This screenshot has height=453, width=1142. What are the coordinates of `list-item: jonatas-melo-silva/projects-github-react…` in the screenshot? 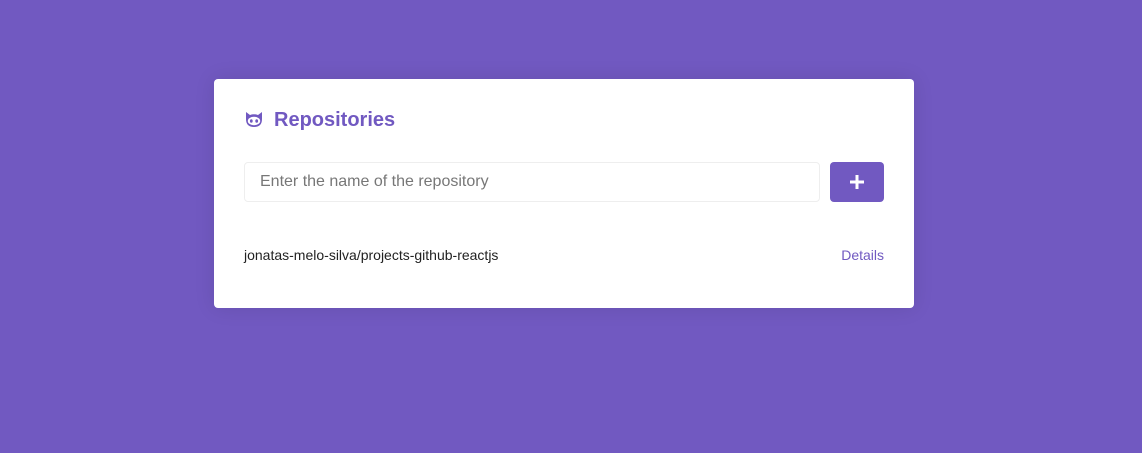 It's located at (564, 255).